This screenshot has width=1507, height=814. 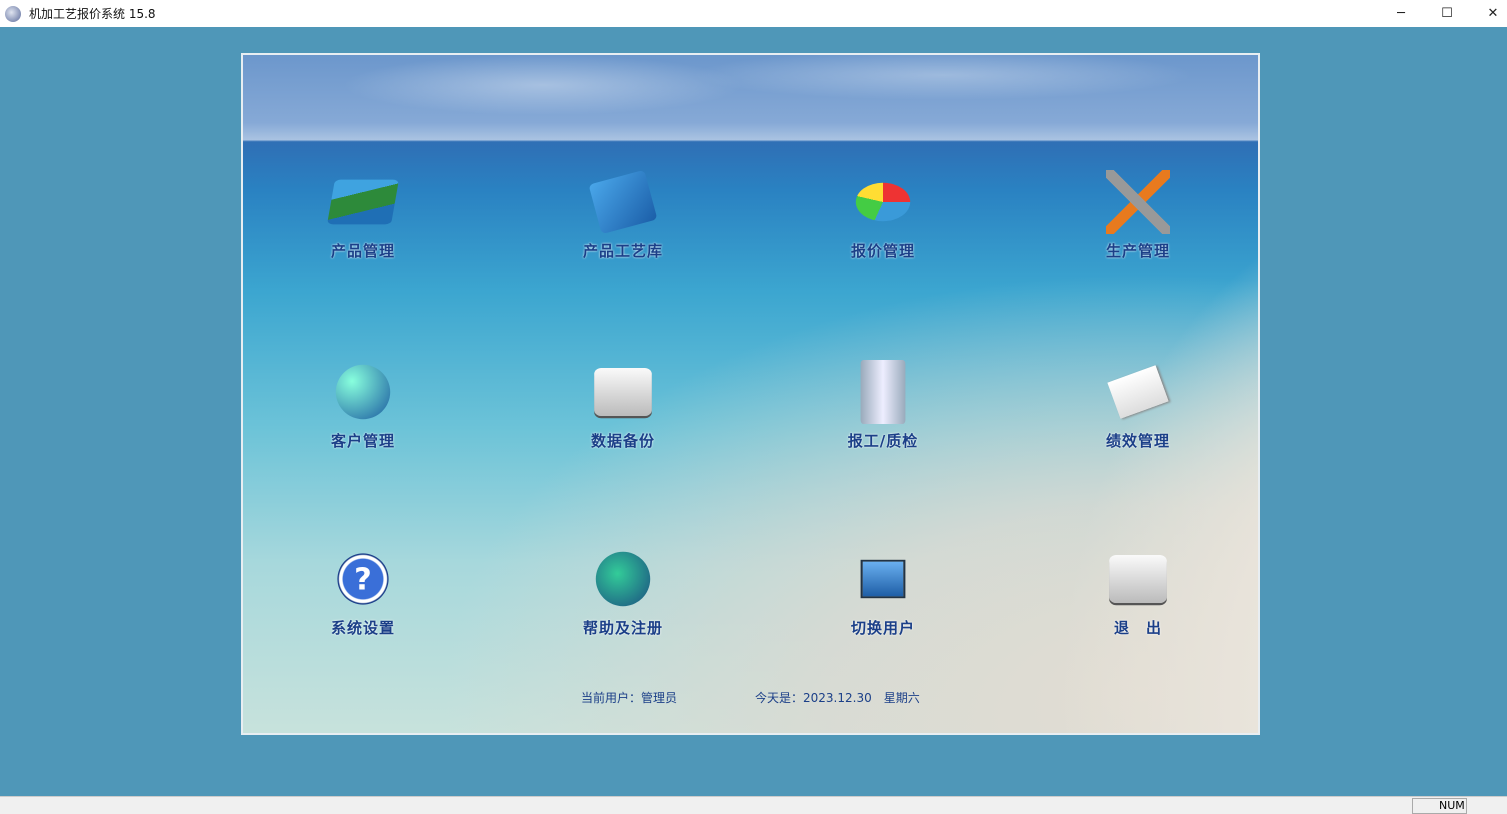 I want to click on menu-tile-2: 产品工艺库, so click(x=623, y=215).